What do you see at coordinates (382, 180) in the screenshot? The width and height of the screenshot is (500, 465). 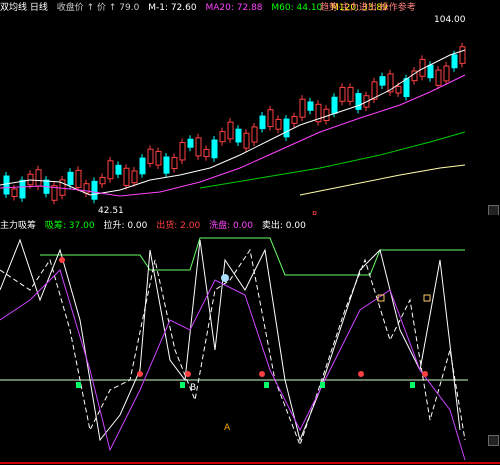 I see `ma-yellow-line` at bounding box center [382, 180].